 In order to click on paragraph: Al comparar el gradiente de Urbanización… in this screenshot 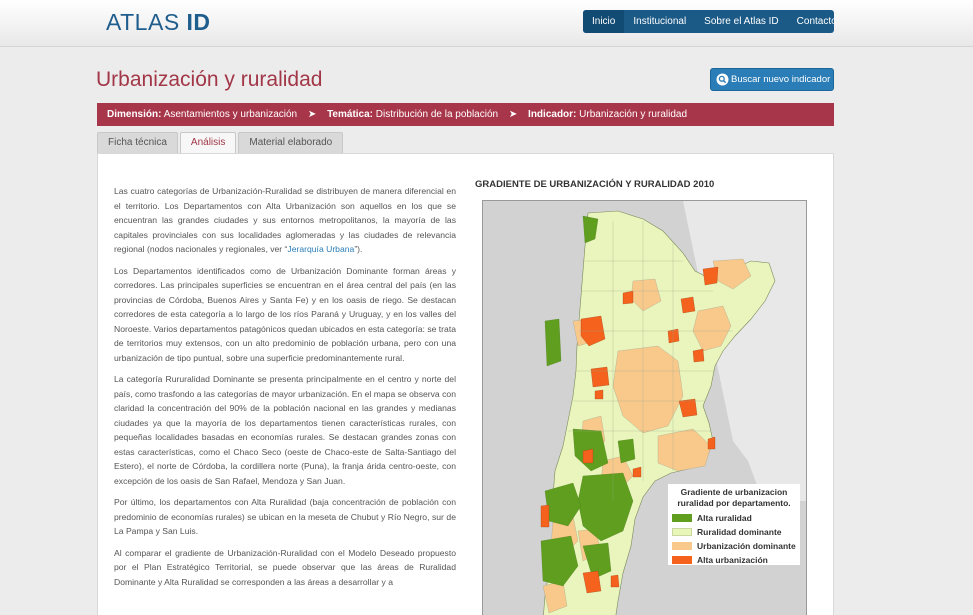, I will do `click(285, 567)`.